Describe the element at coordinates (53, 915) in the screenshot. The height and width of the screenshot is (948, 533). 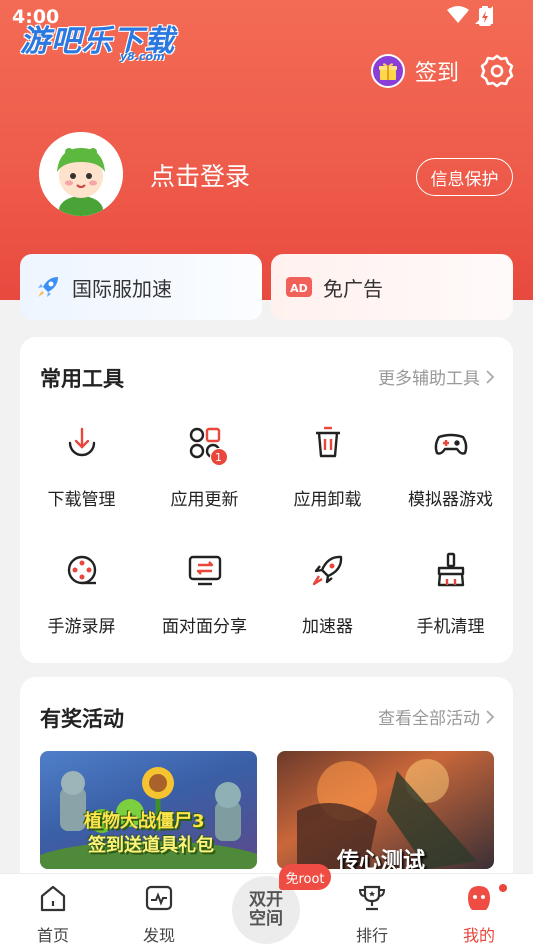
I see `tab-home: 首页` at that location.